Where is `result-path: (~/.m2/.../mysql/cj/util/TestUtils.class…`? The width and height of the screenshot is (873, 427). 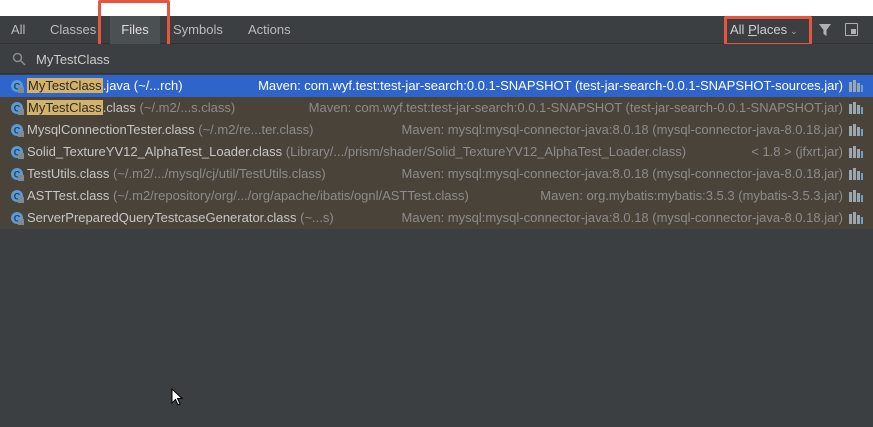
result-path: (~/.m2/.../mysql/cj/util/TestUtils.class… is located at coordinates (217, 173).